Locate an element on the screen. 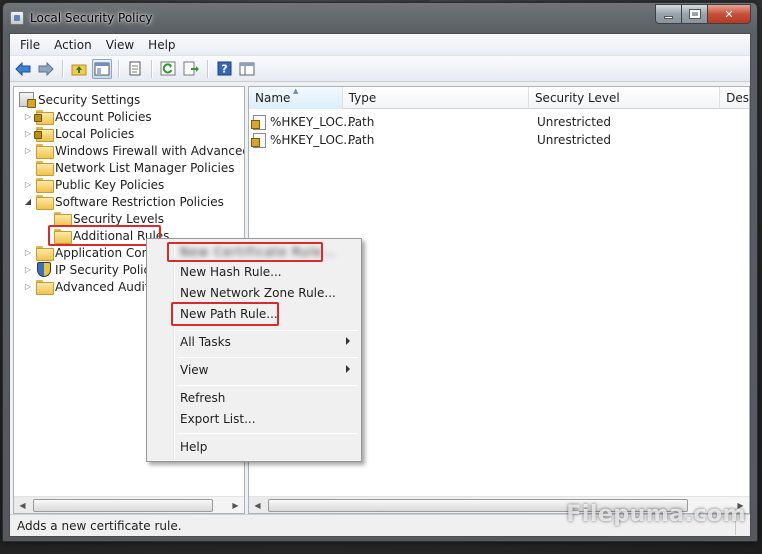 The width and height of the screenshot is (762, 554). additional-rules-highlight is located at coordinates (104, 235).